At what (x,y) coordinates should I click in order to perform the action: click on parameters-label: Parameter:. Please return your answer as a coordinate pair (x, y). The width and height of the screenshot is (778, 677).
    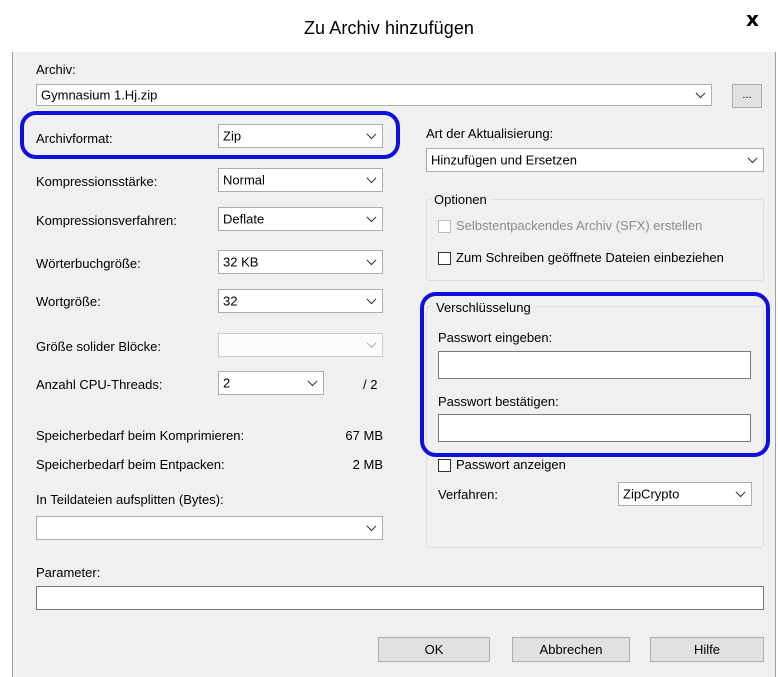
    Looking at the image, I should click on (68, 572).